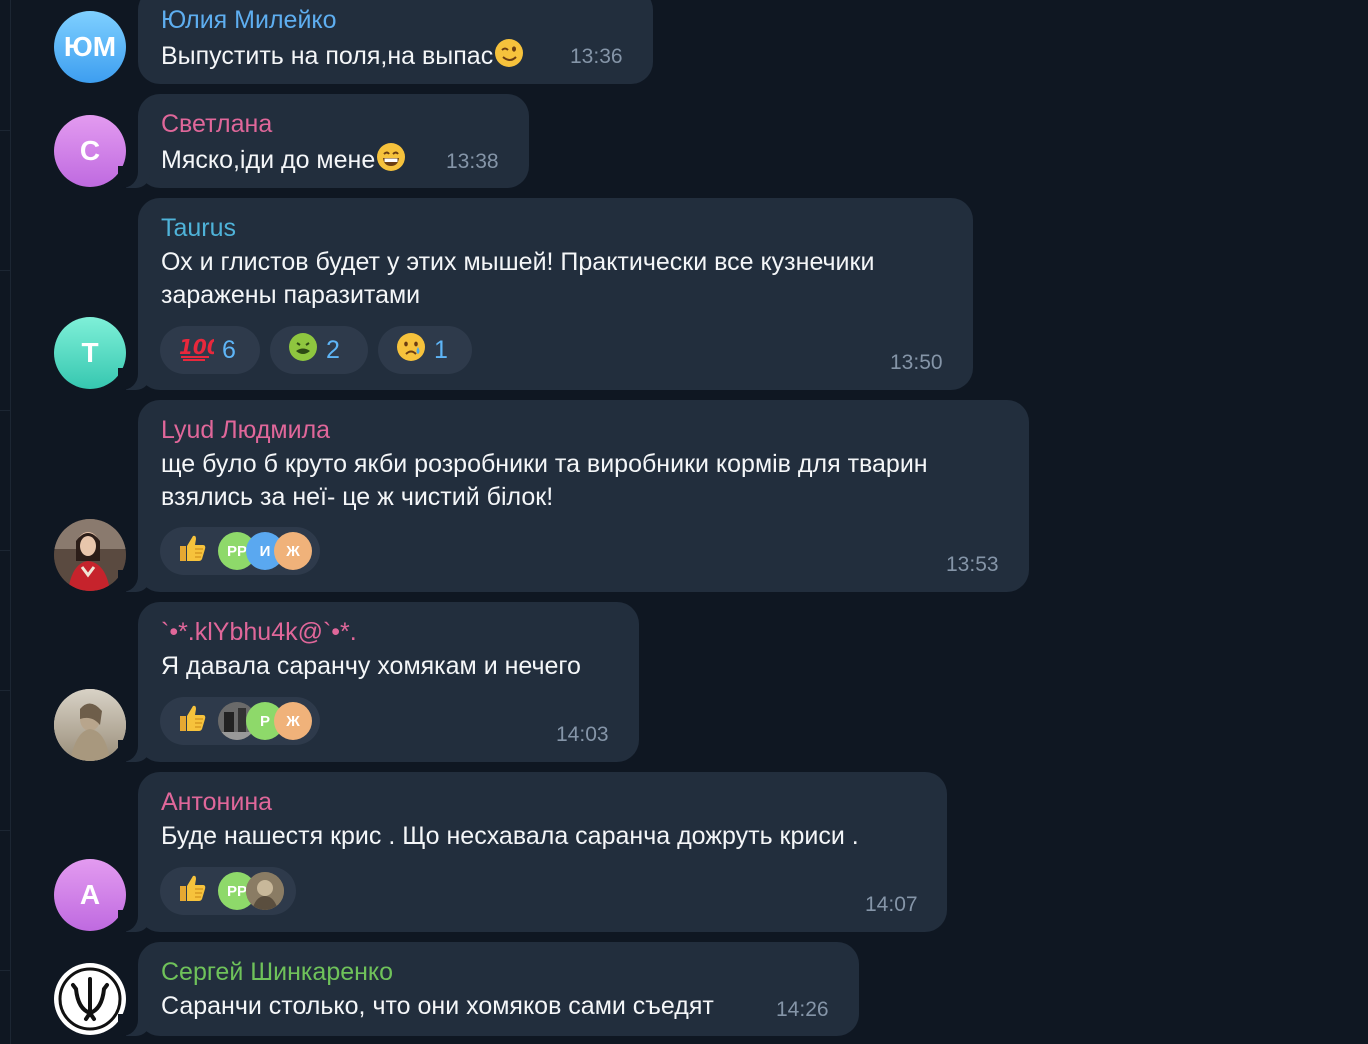  Describe the element at coordinates (596, 56) in the screenshot. I see `message-time: 13:36` at that location.